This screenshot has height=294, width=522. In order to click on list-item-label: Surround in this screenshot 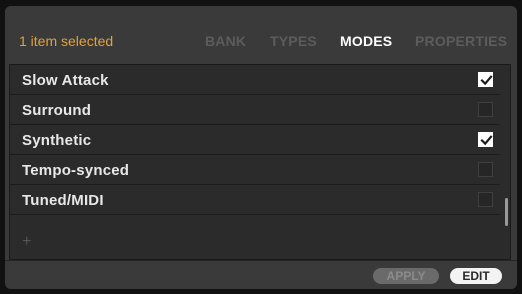, I will do `click(57, 110)`.